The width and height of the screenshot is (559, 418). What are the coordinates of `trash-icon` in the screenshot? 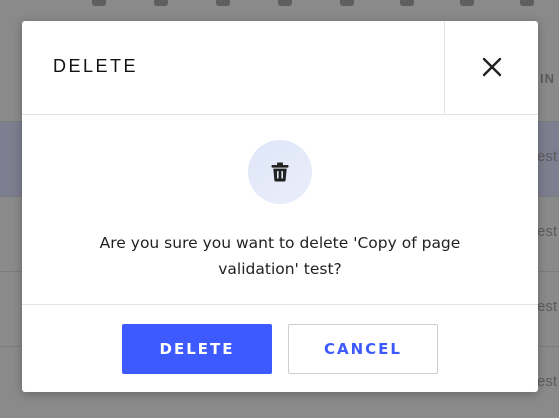 It's located at (280, 172).